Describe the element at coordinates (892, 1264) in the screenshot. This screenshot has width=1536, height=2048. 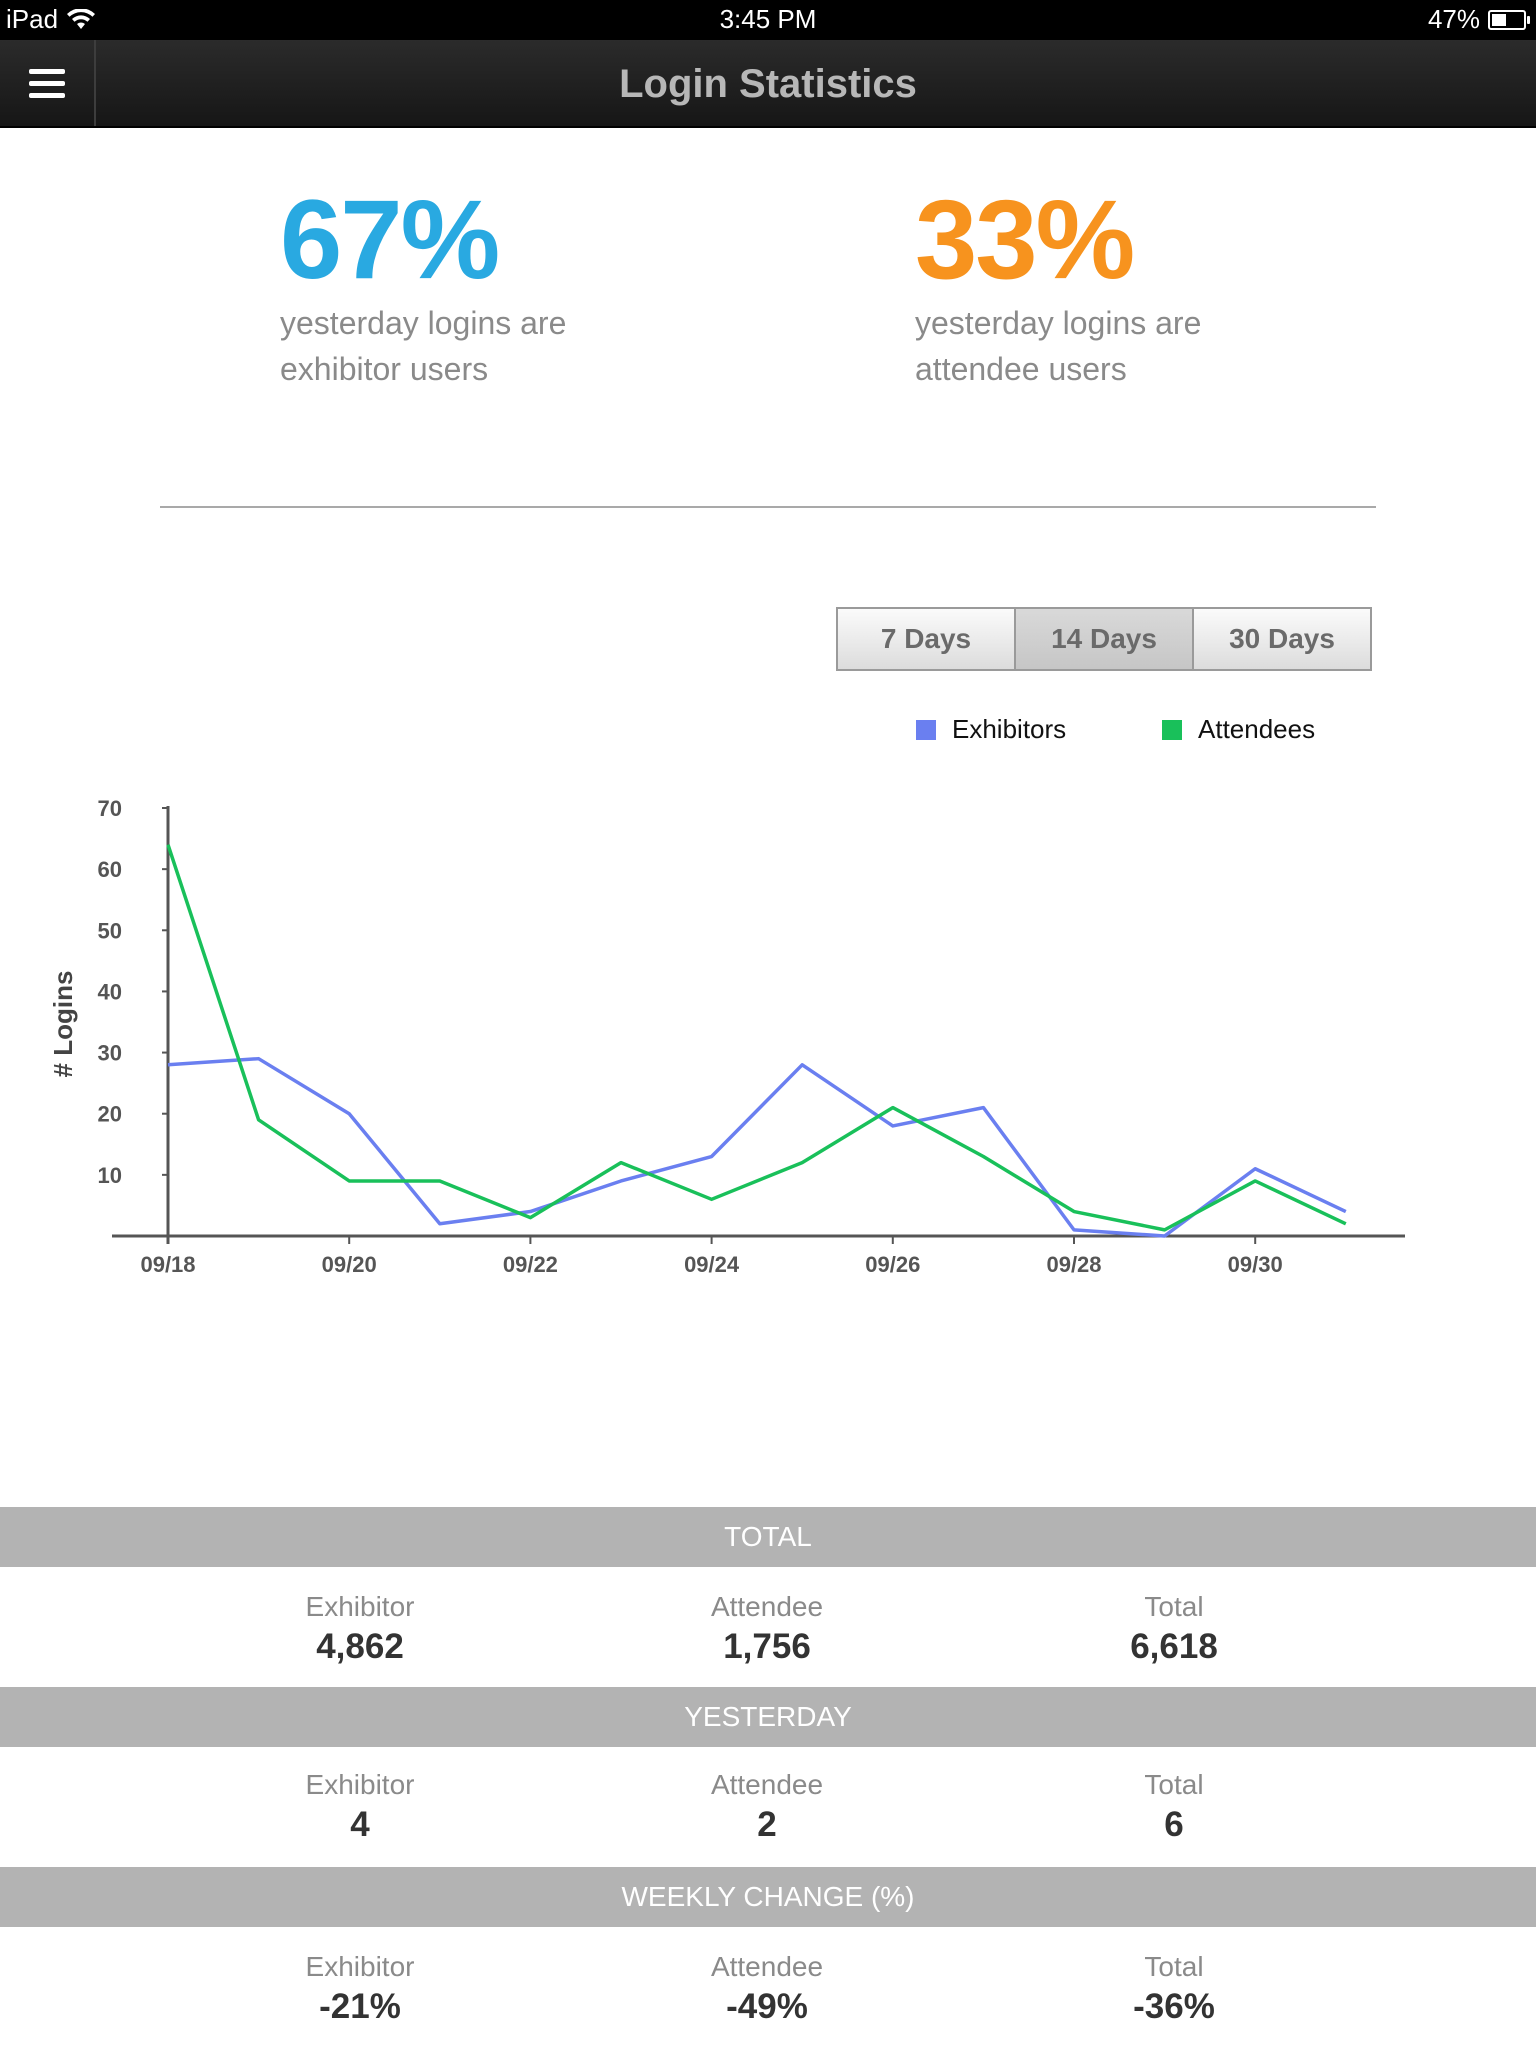
I see `x-tick-label: 09/26` at that location.